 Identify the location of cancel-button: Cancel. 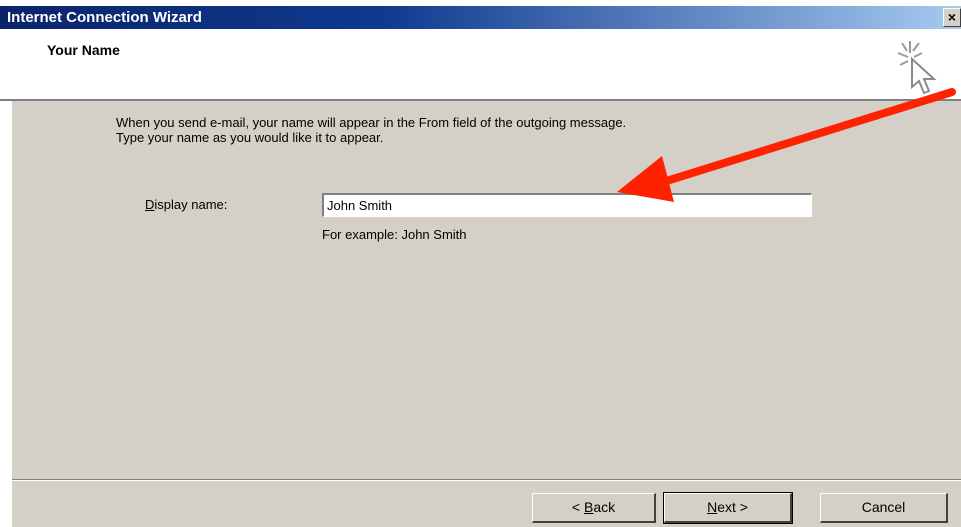
(884, 508).